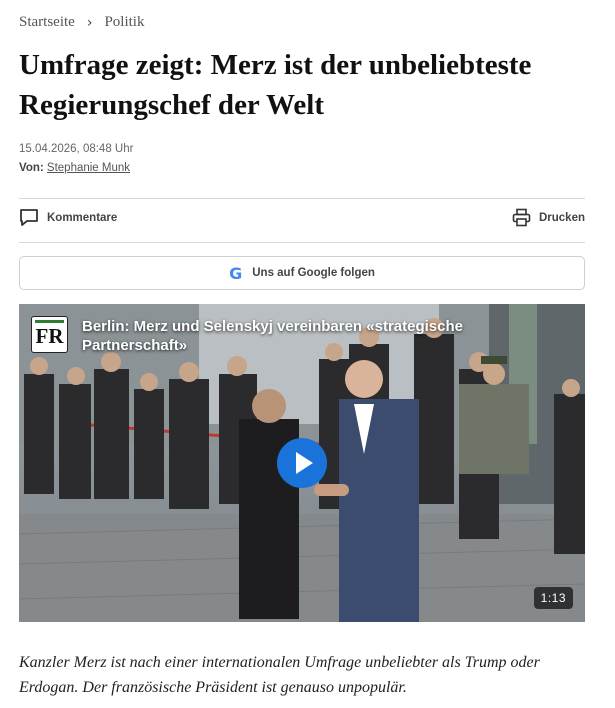 The width and height of the screenshot is (615, 708). What do you see at coordinates (82, 217) in the screenshot?
I see `comments-label: Kommentare` at bounding box center [82, 217].